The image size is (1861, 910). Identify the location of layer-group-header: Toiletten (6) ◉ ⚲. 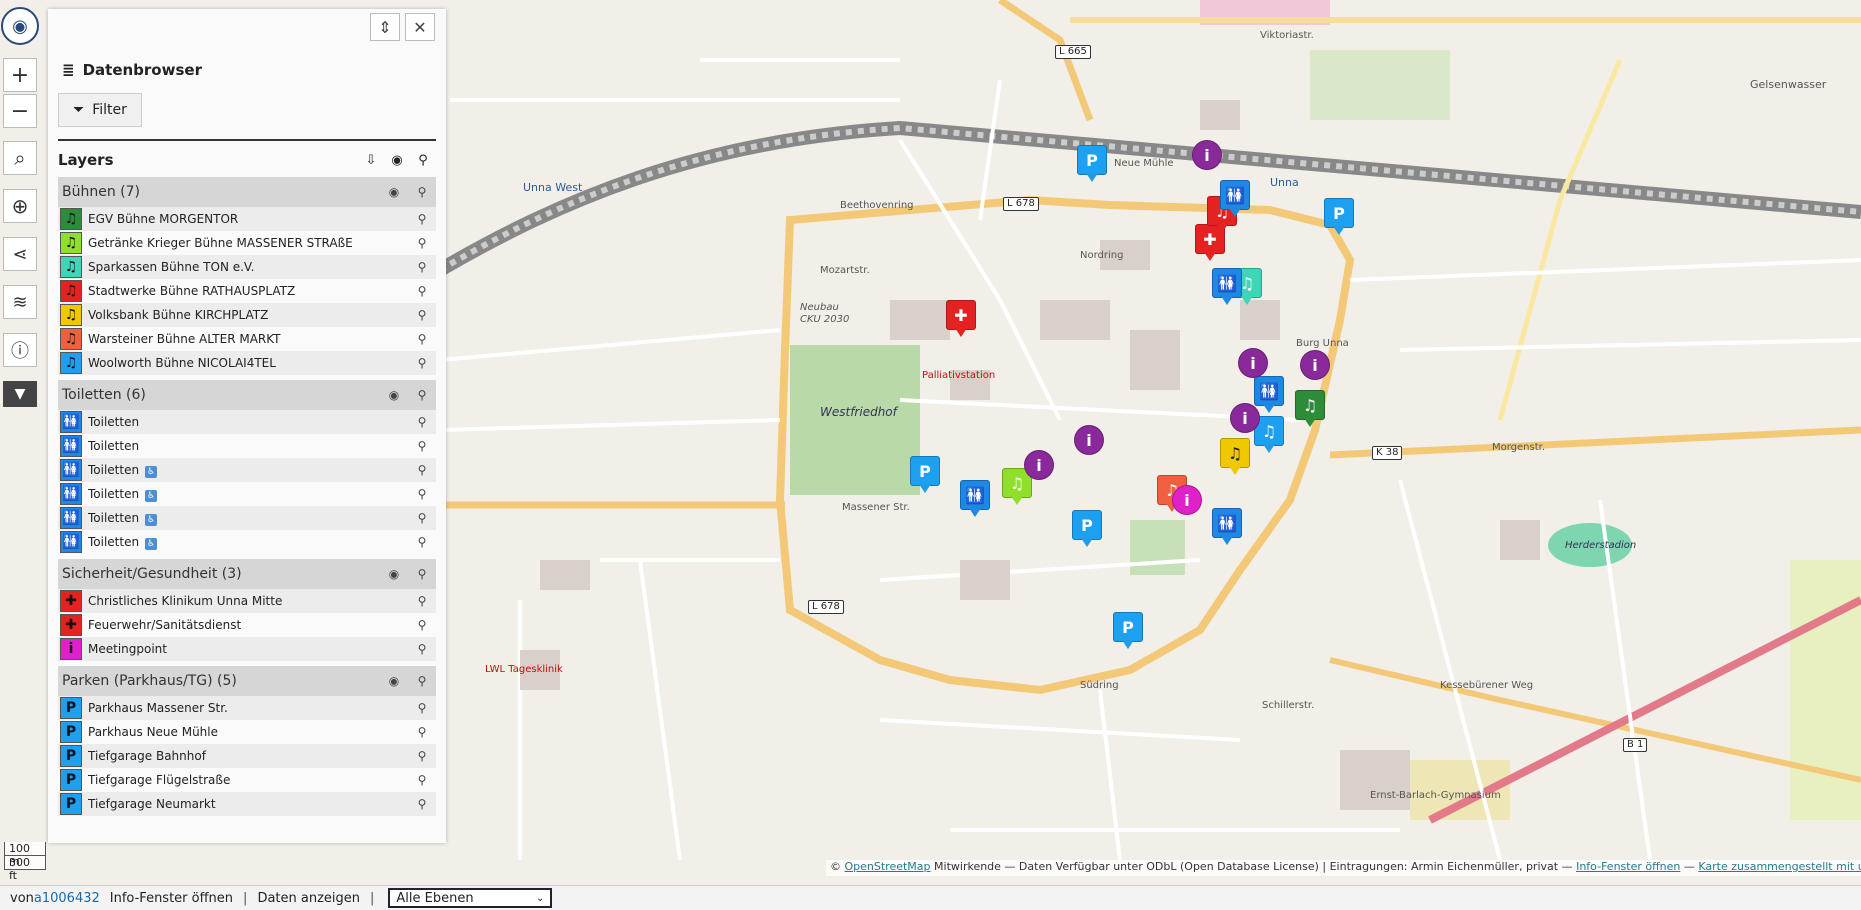
(247, 395).